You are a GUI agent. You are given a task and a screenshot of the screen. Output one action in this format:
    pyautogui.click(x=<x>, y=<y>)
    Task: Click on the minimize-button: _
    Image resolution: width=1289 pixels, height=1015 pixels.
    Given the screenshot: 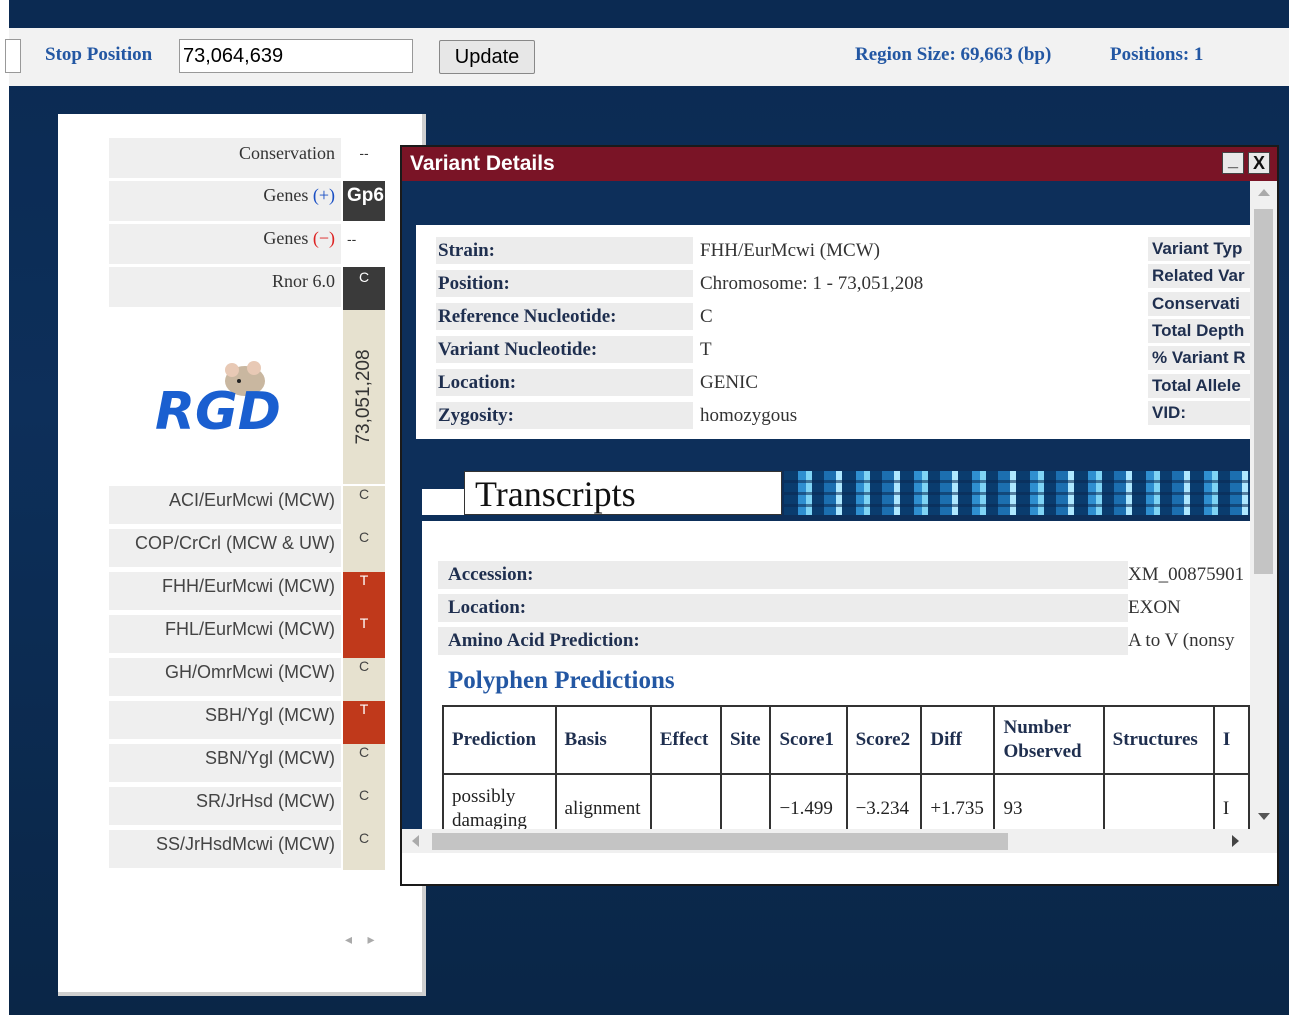 What is the action you would take?
    pyautogui.click(x=1233, y=162)
    